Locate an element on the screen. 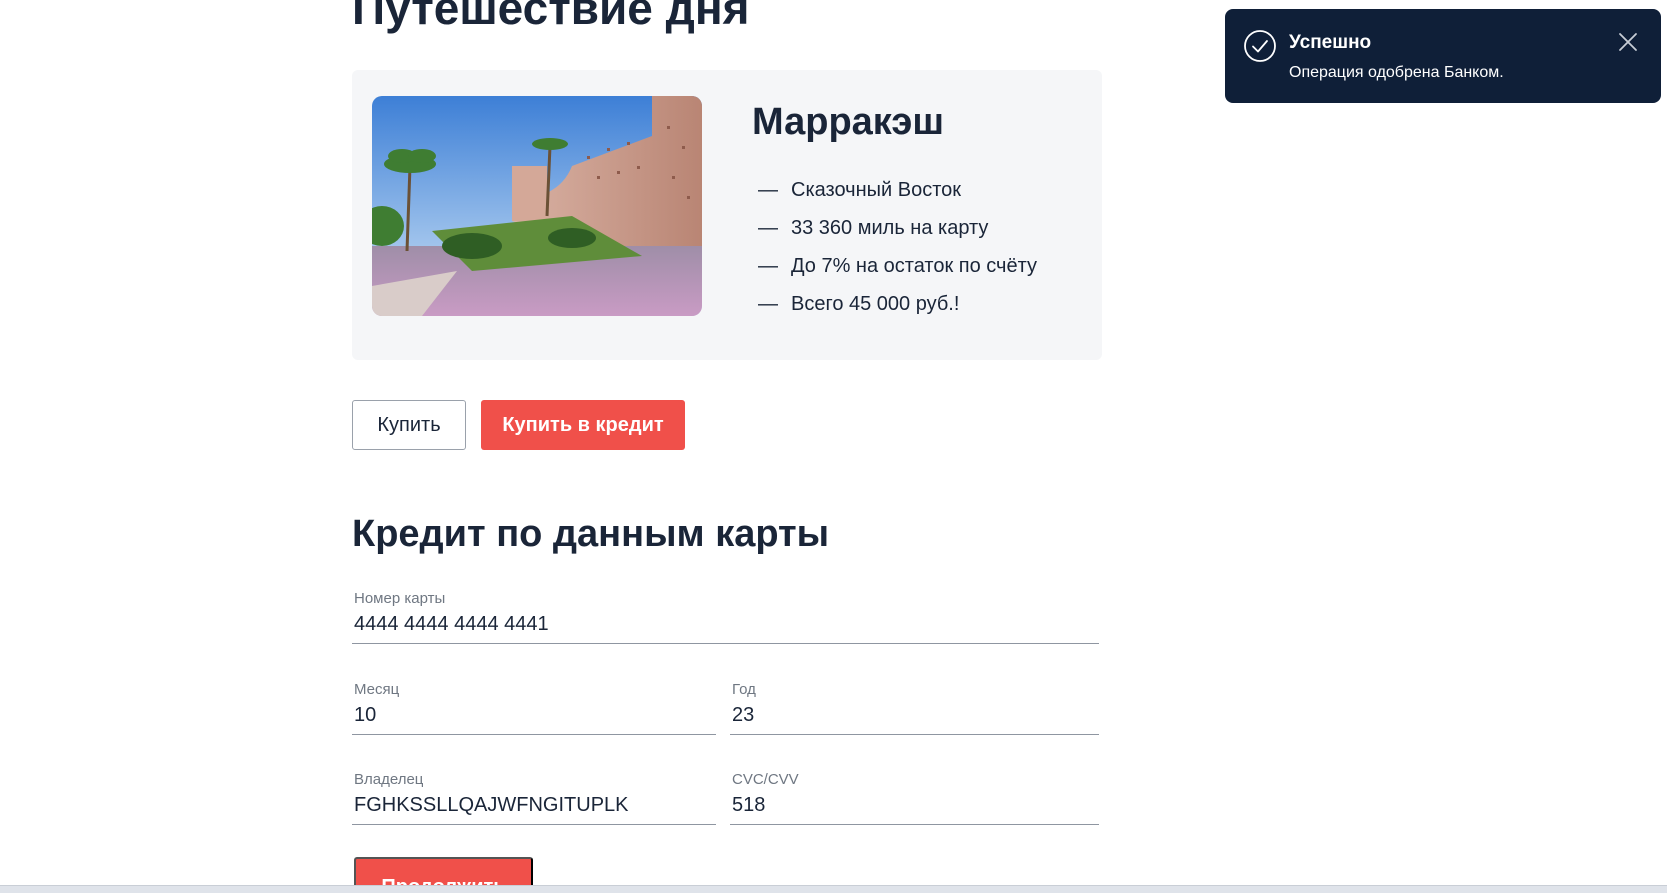 The width and height of the screenshot is (1667, 893). feature-text: Сказочный Восток is located at coordinates (876, 190).